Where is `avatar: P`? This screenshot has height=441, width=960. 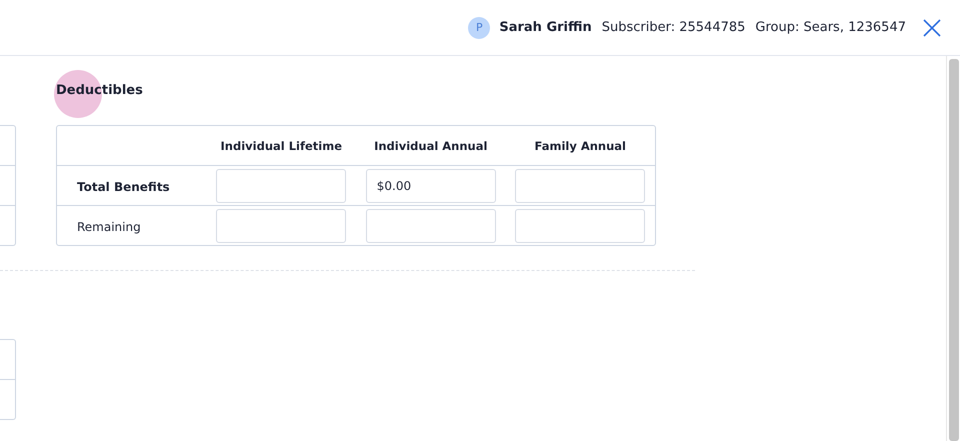
avatar: P is located at coordinates (479, 27).